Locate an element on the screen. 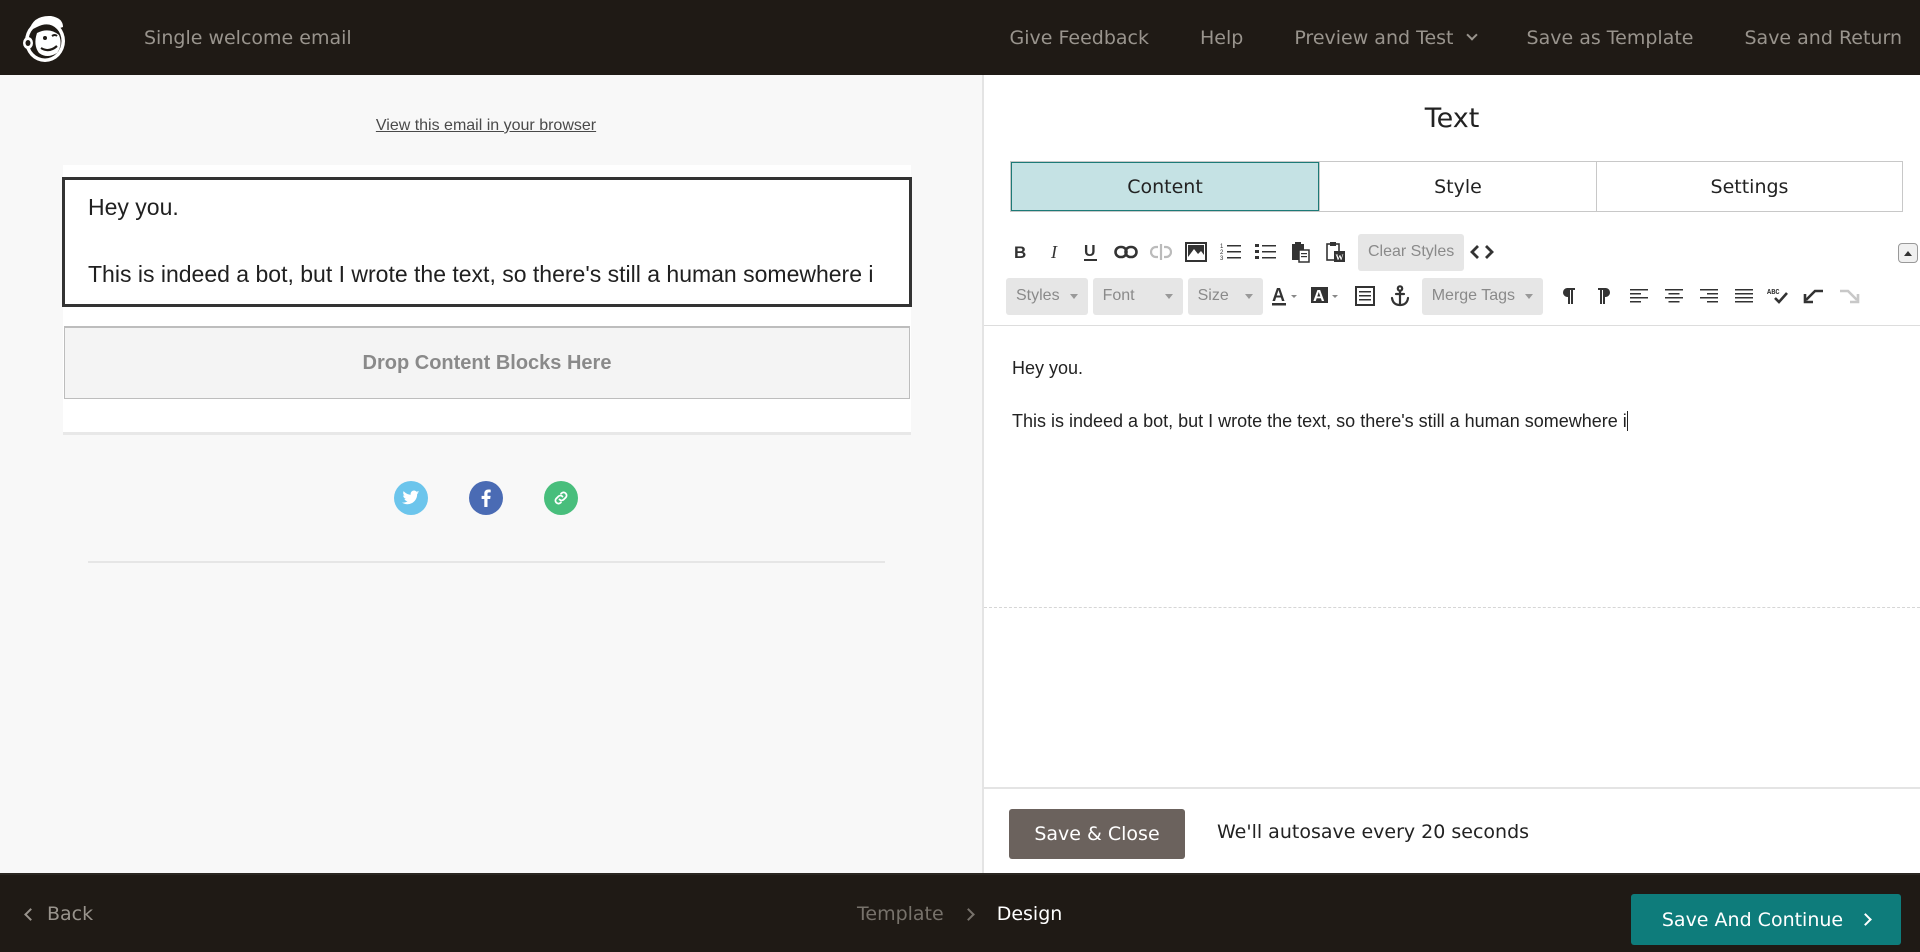 The width and height of the screenshot is (1920, 952). italic-icon: I is located at coordinates (1056, 252).